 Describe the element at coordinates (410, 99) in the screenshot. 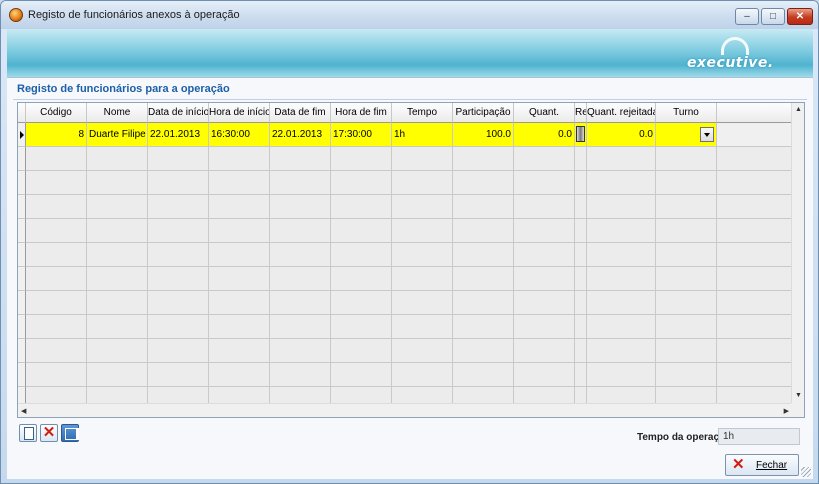

I see `section-divider` at that location.